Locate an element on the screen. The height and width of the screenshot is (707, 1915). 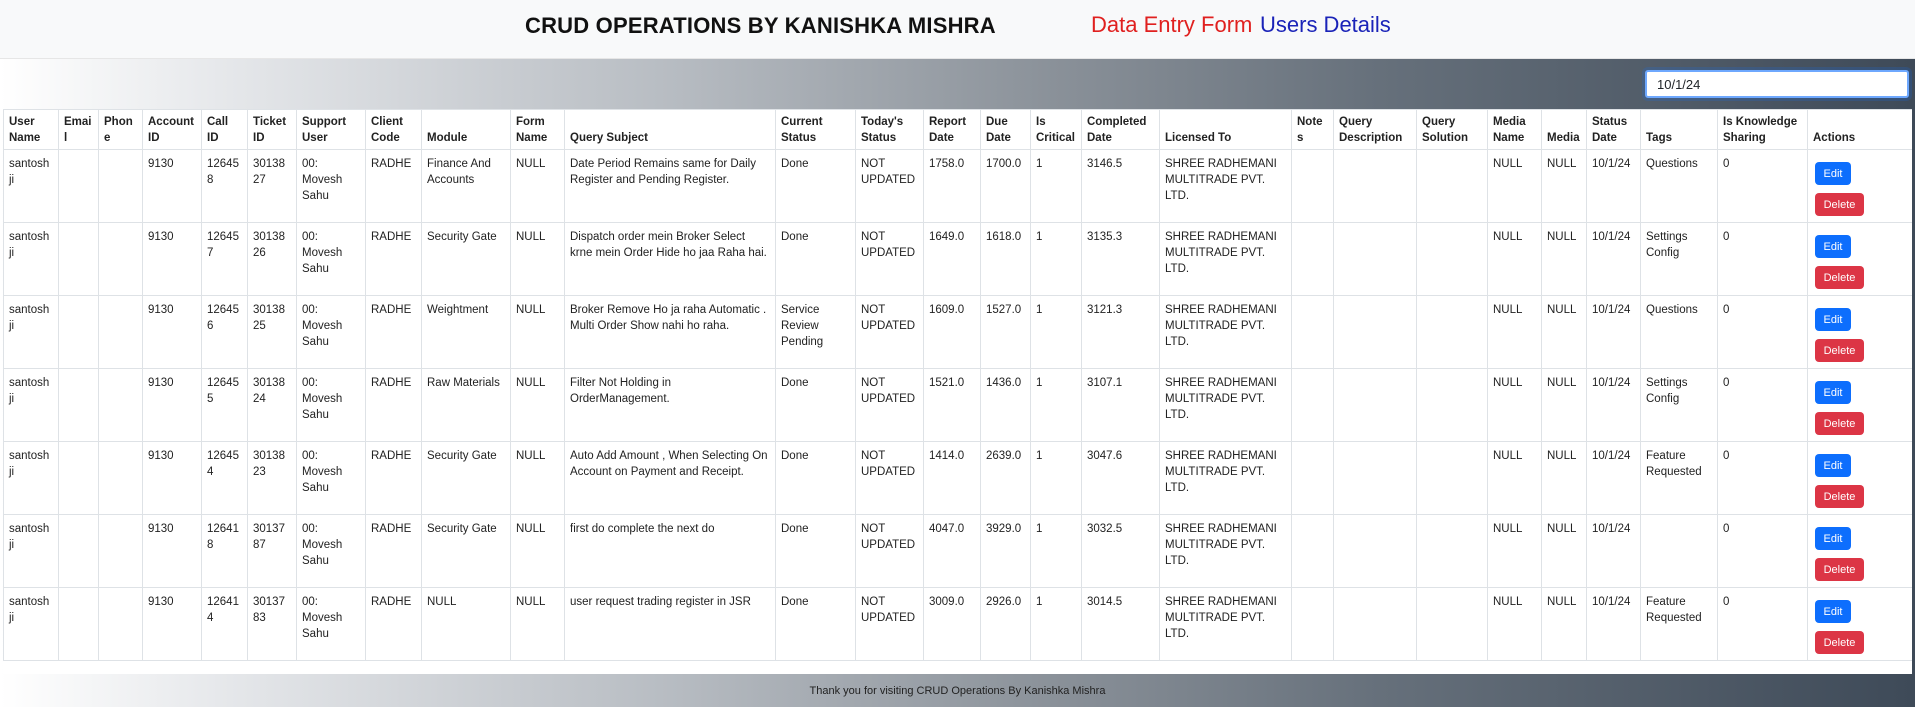
table-cell: Weightment is located at coordinates (466, 332).